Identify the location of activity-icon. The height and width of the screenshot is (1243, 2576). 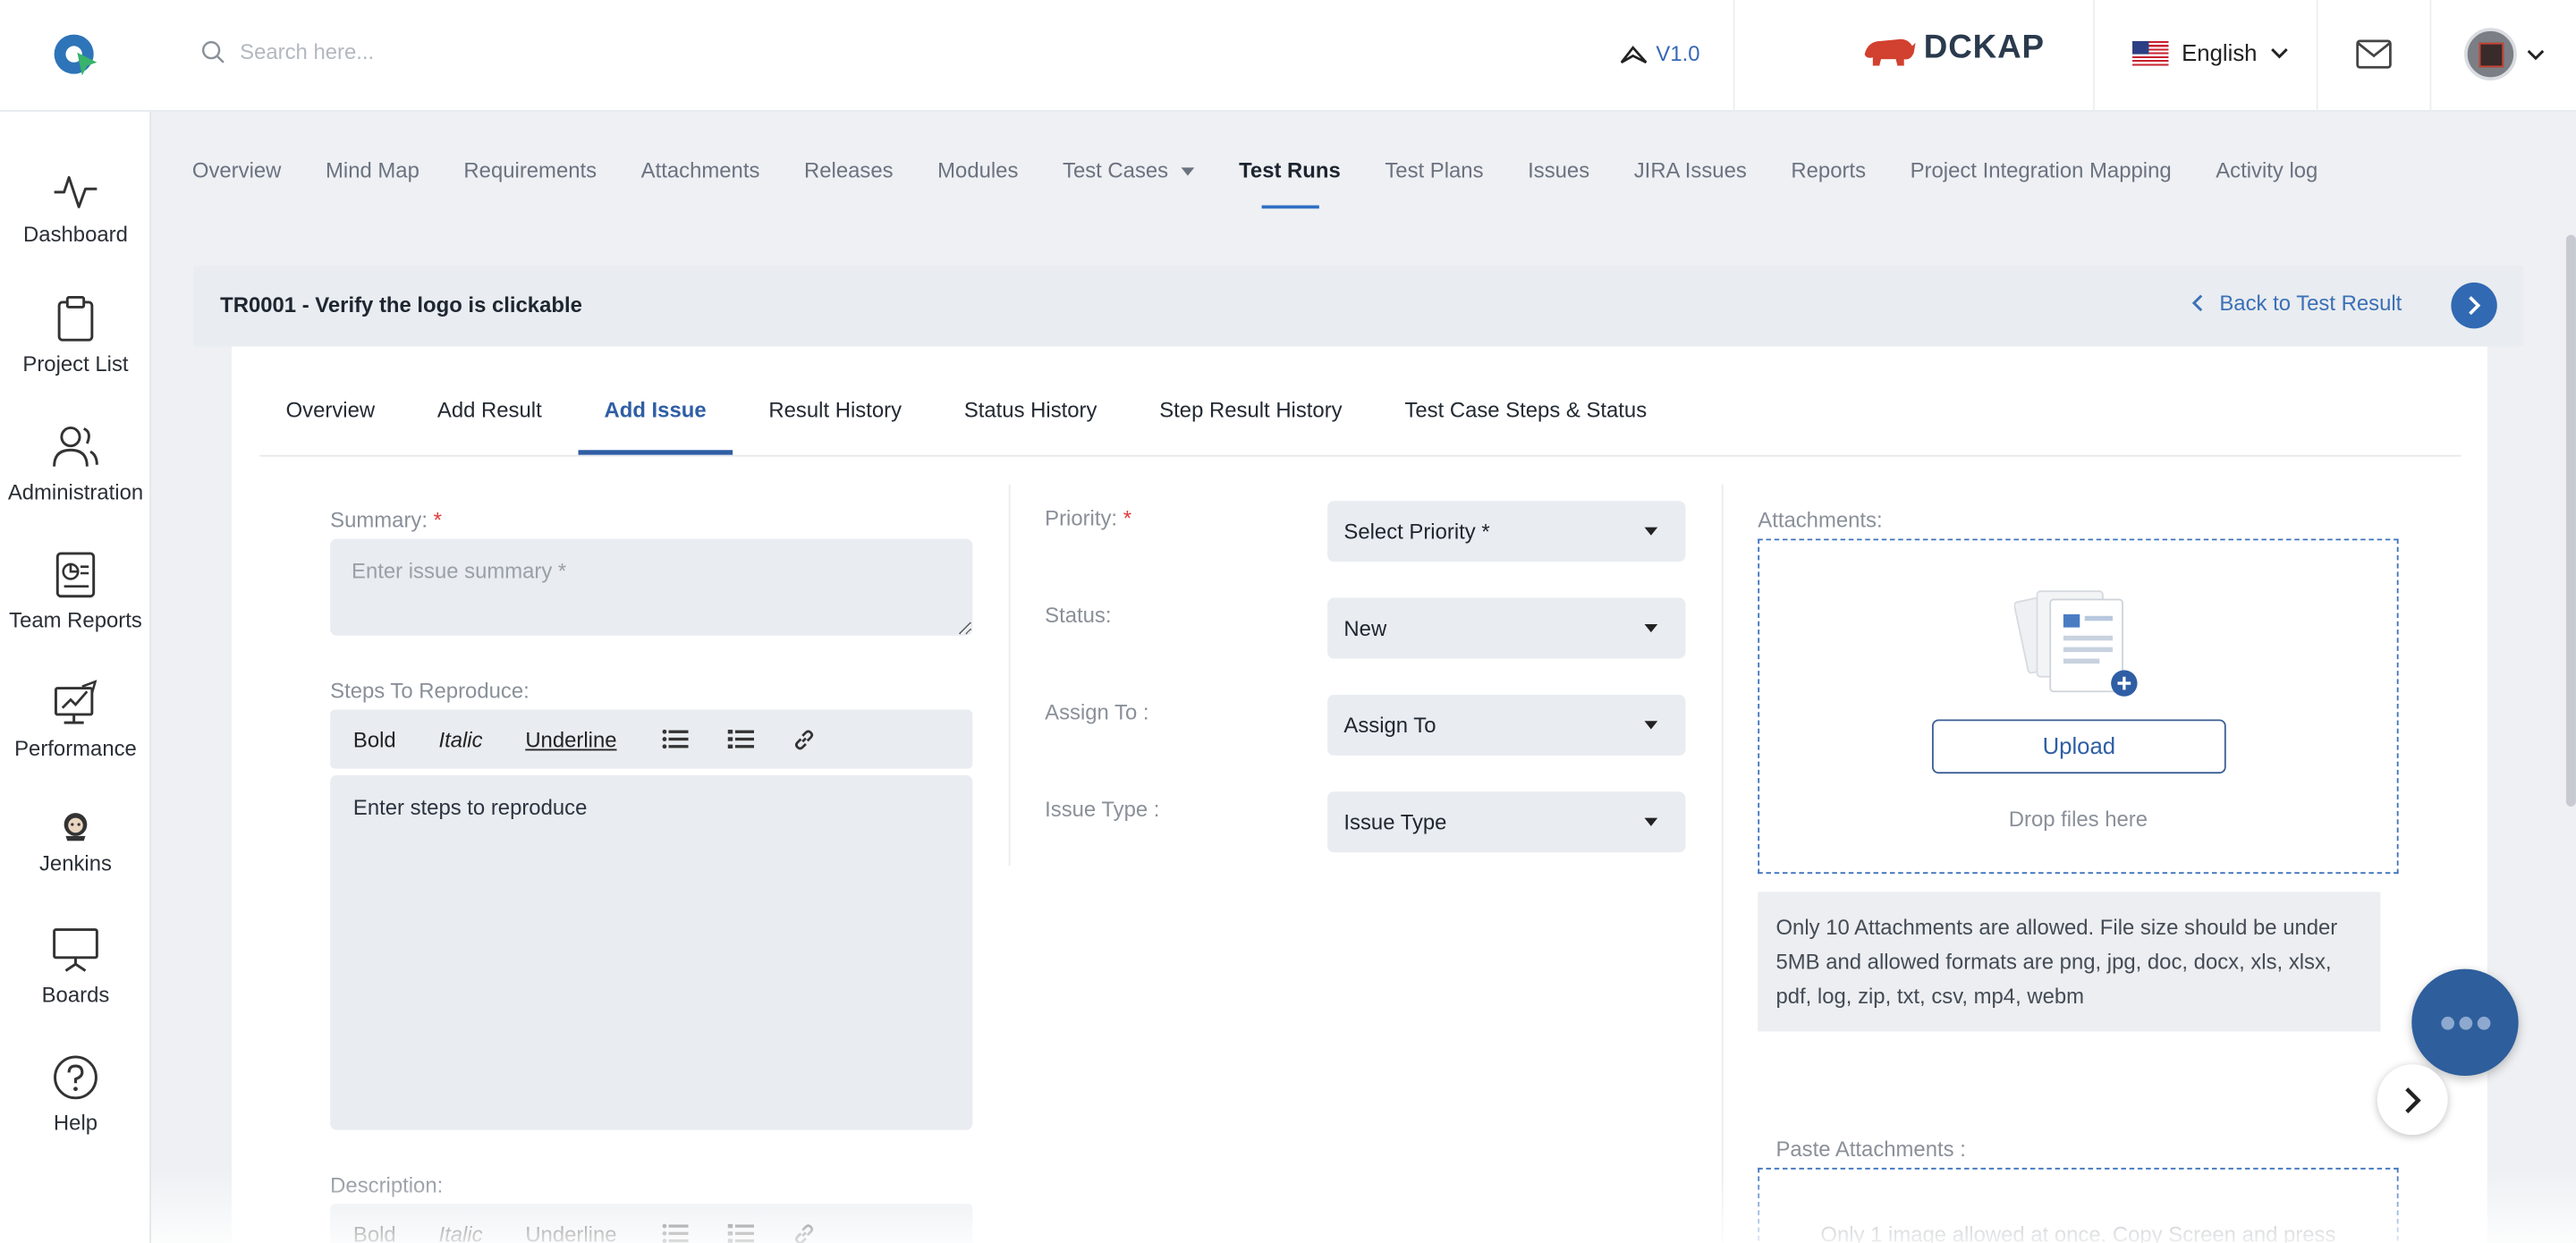
(75, 191).